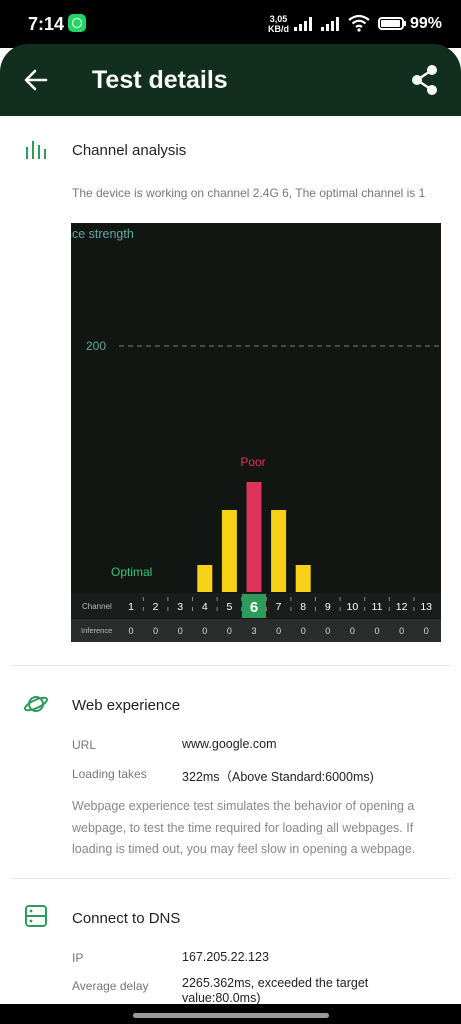  I want to click on battery-percent: 99%, so click(426, 23).